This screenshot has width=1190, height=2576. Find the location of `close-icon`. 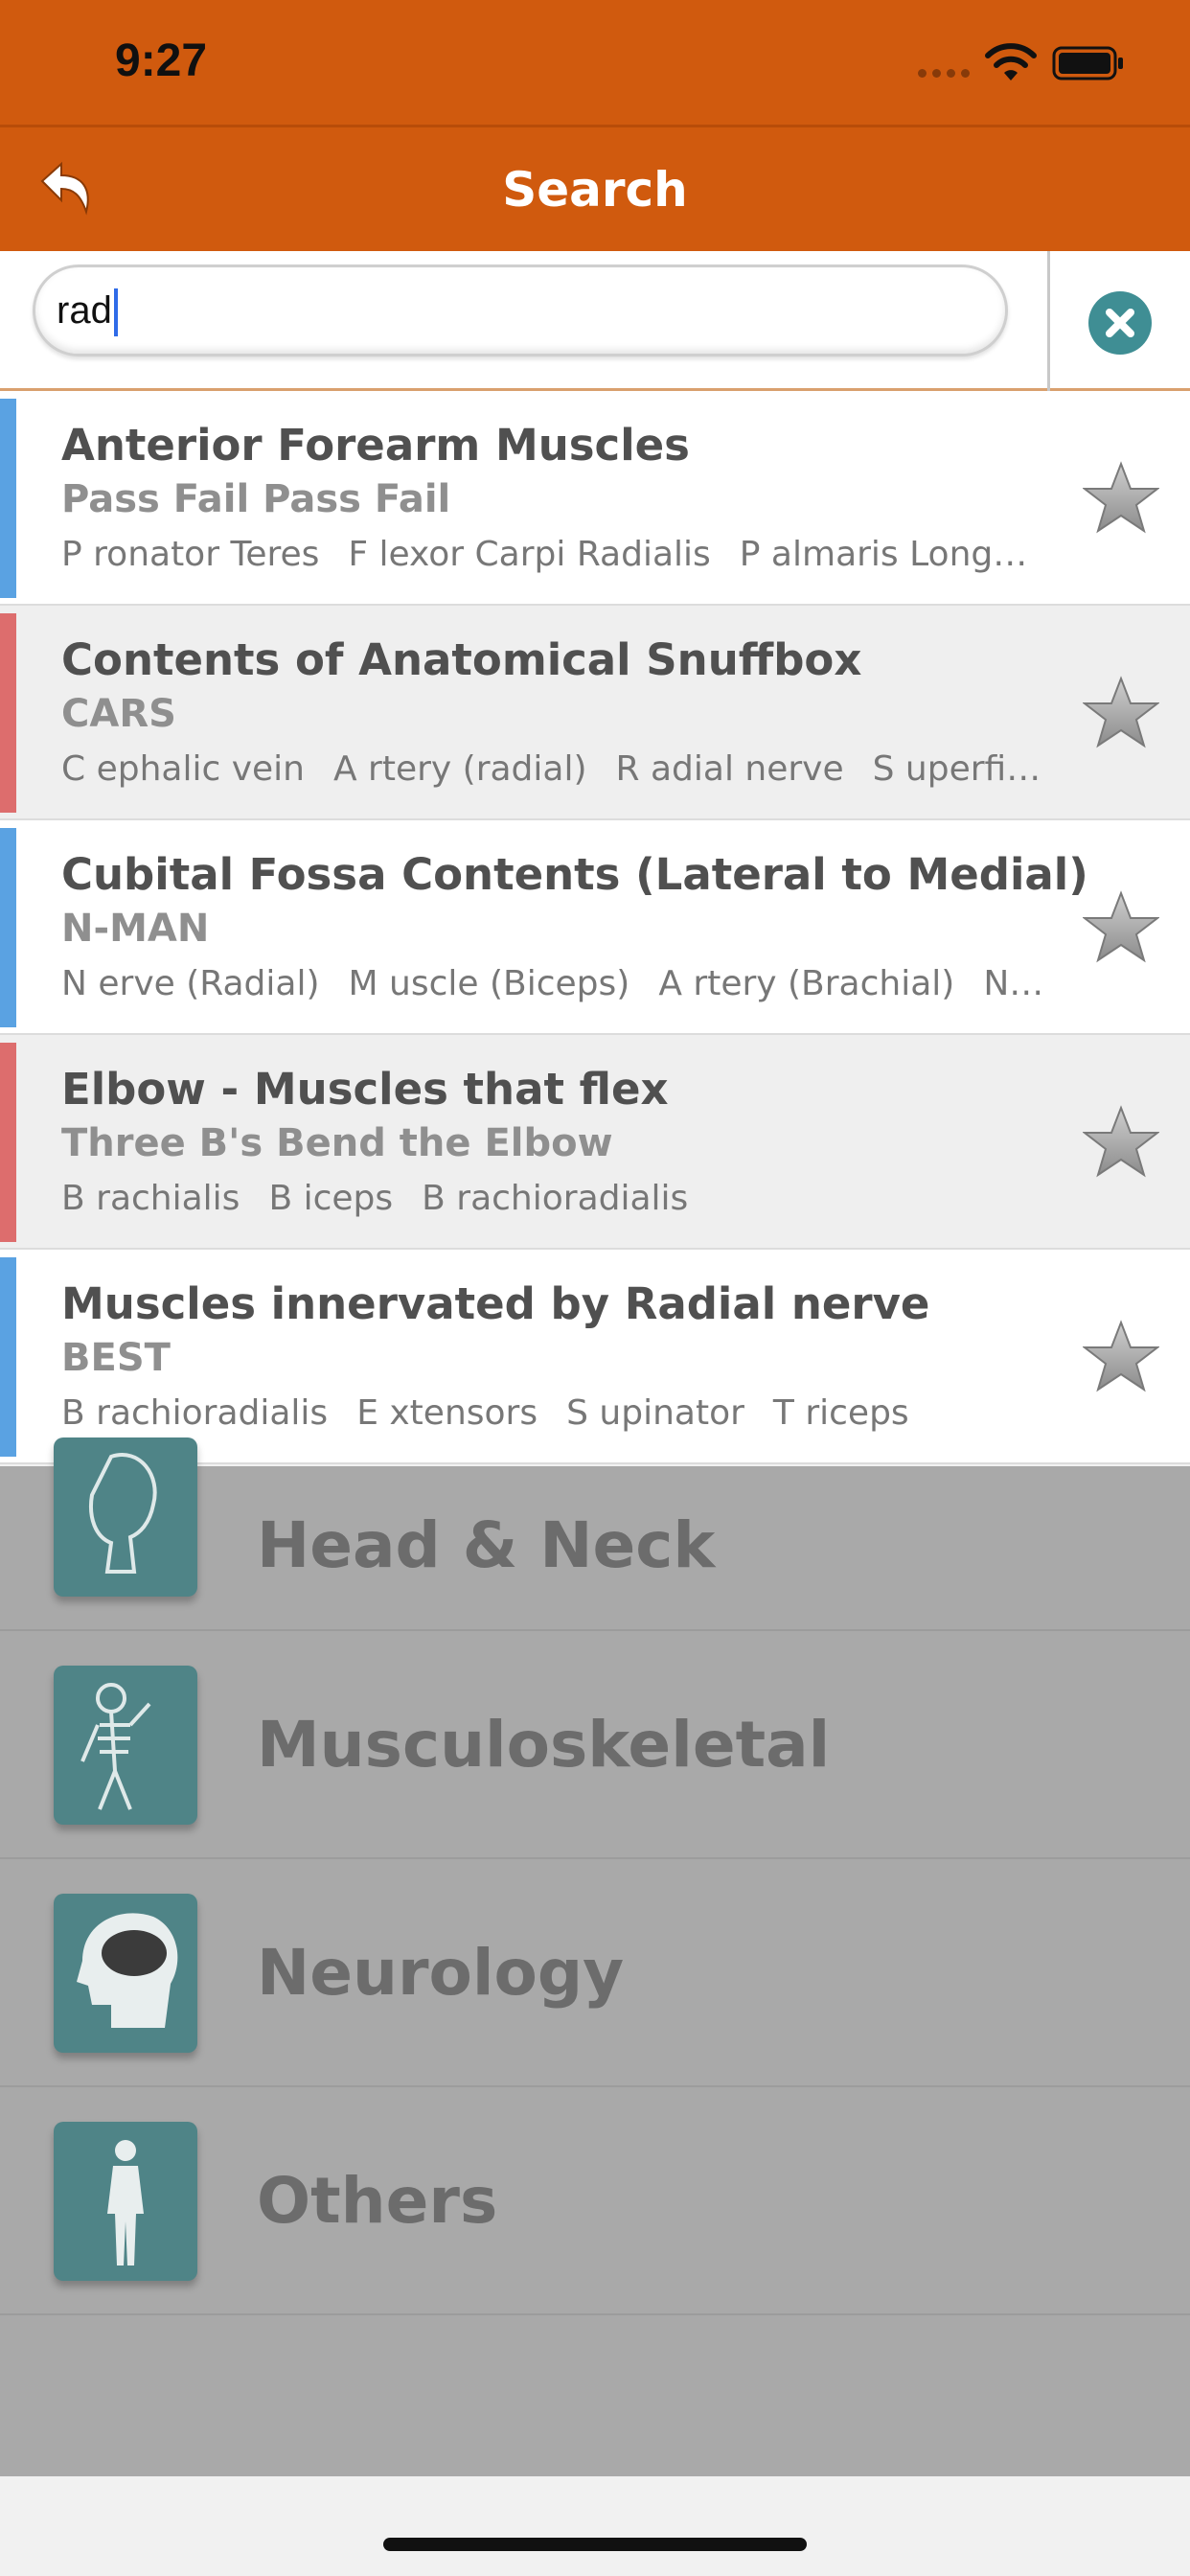

close-icon is located at coordinates (1120, 323).